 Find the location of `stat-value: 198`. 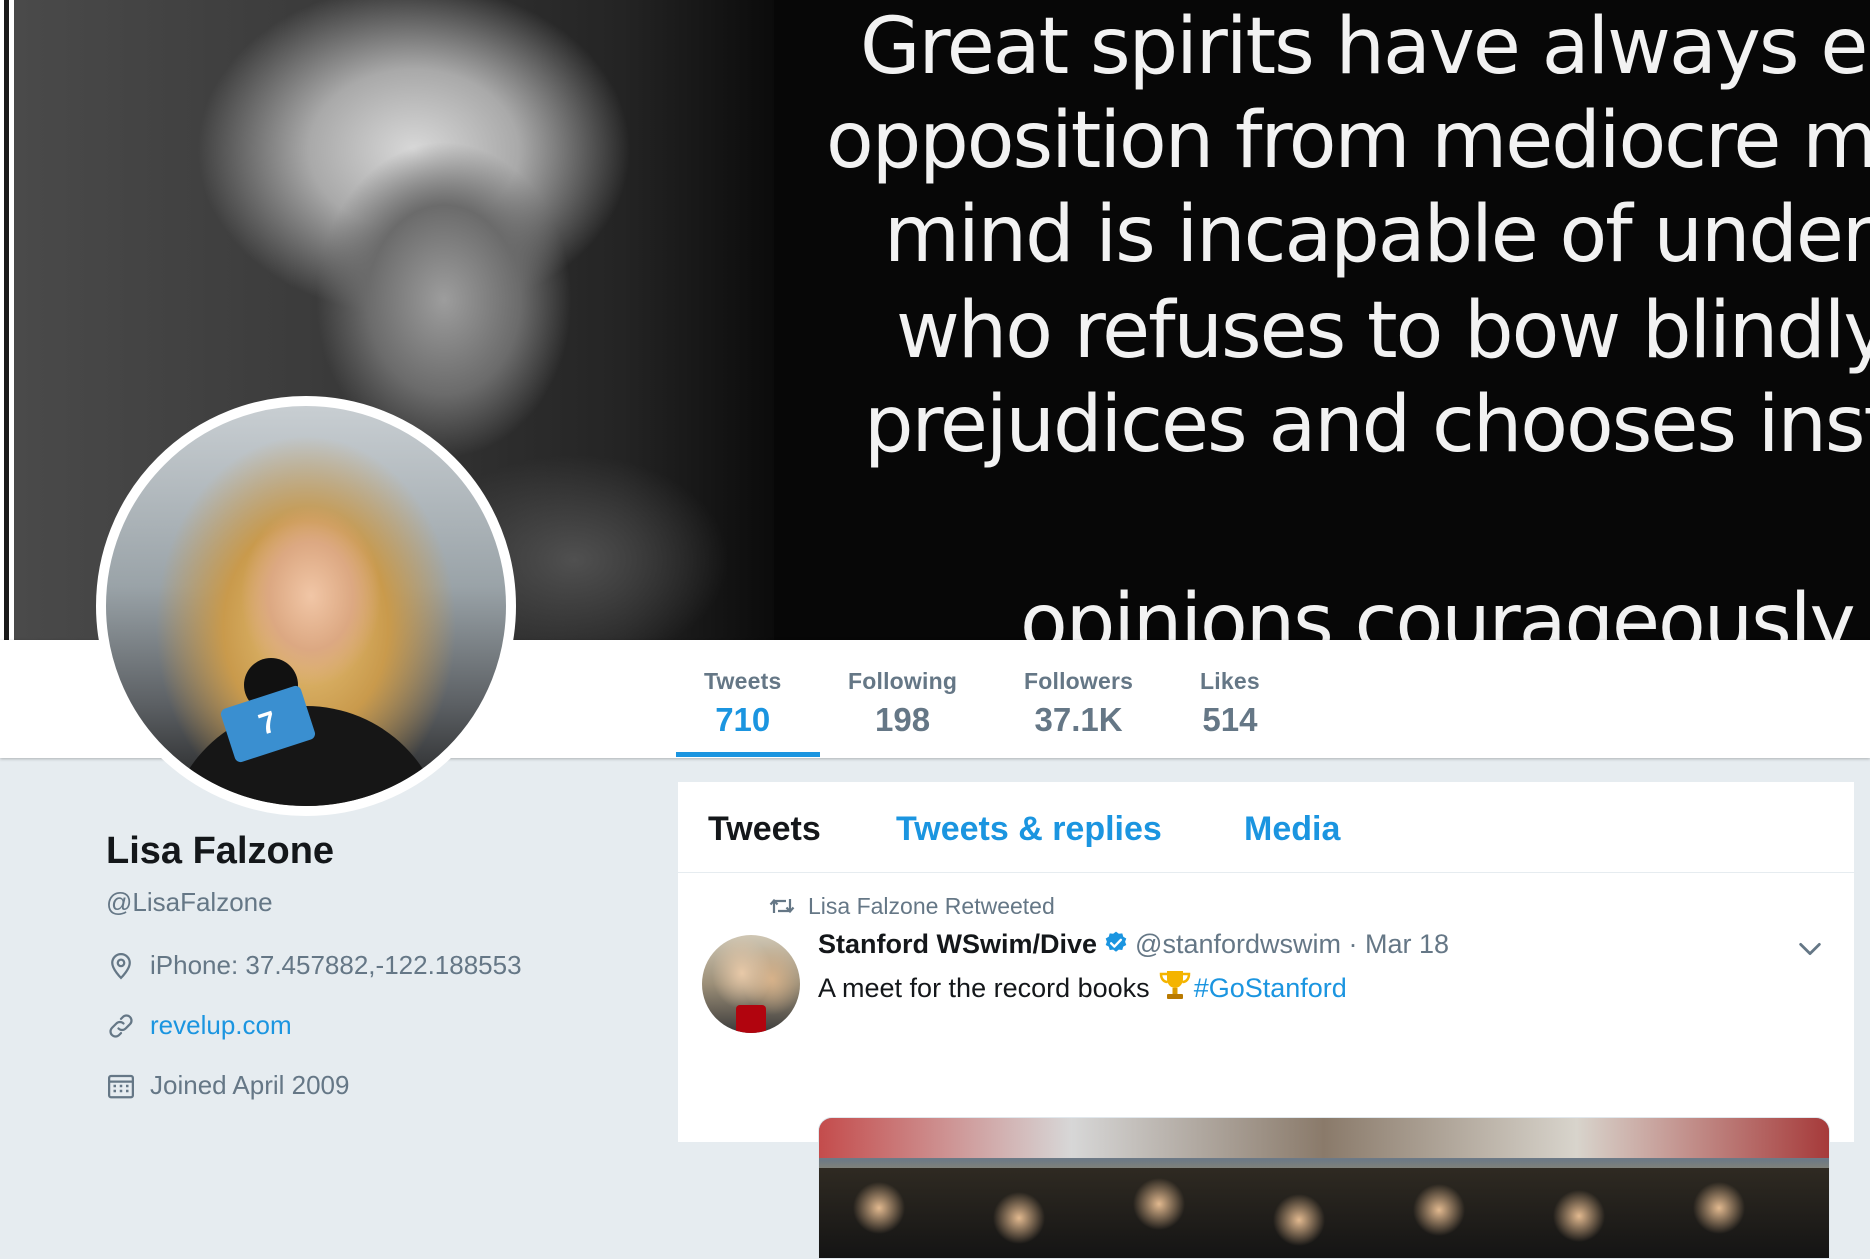

stat-value: 198 is located at coordinates (903, 719).